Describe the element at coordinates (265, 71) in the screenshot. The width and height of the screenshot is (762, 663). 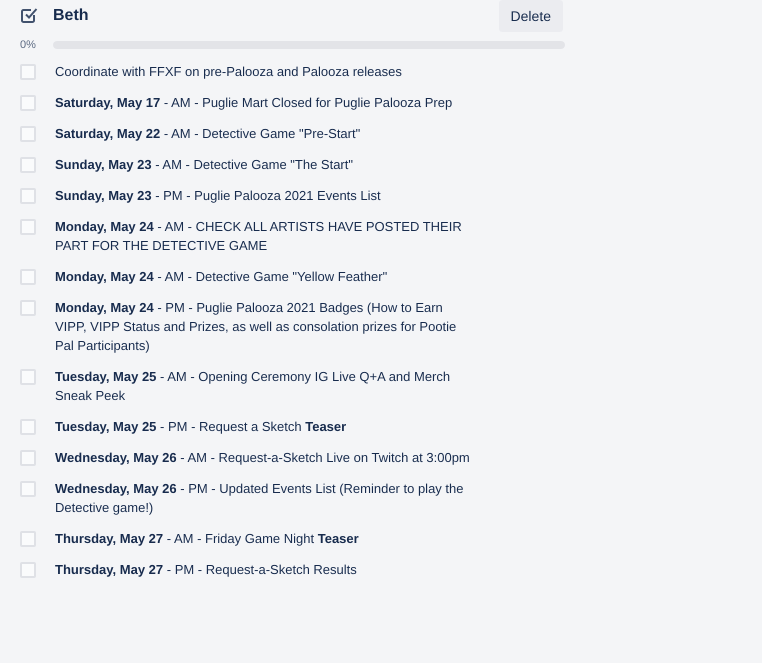
I see `checklist-item-text: Coordinate with FFXF on pre-Palooza and Palooza releases` at that location.